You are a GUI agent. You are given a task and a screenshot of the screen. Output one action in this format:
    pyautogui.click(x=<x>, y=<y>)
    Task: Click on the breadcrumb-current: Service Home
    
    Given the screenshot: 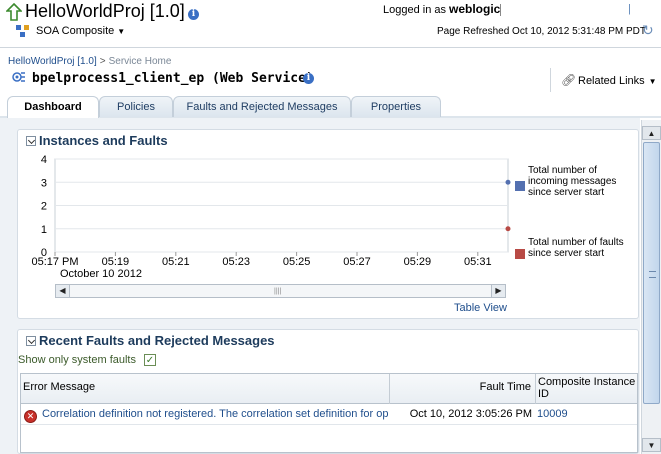 What is the action you would take?
    pyautogui.click(x=140, y=61)
    